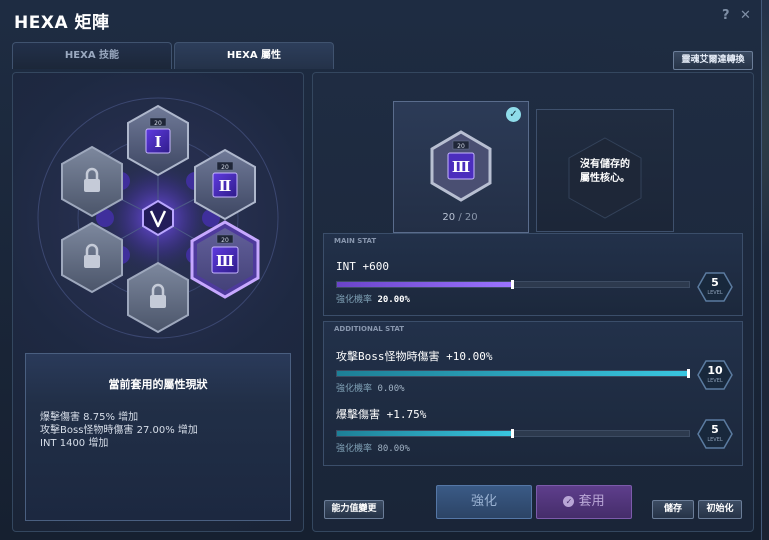 The image size is (769, 540). What do you see at coordinates (354, 449) in the screenshot?
I see `additional-stat-2-prob-label: 強化機率` at bounding box center [354, 449].